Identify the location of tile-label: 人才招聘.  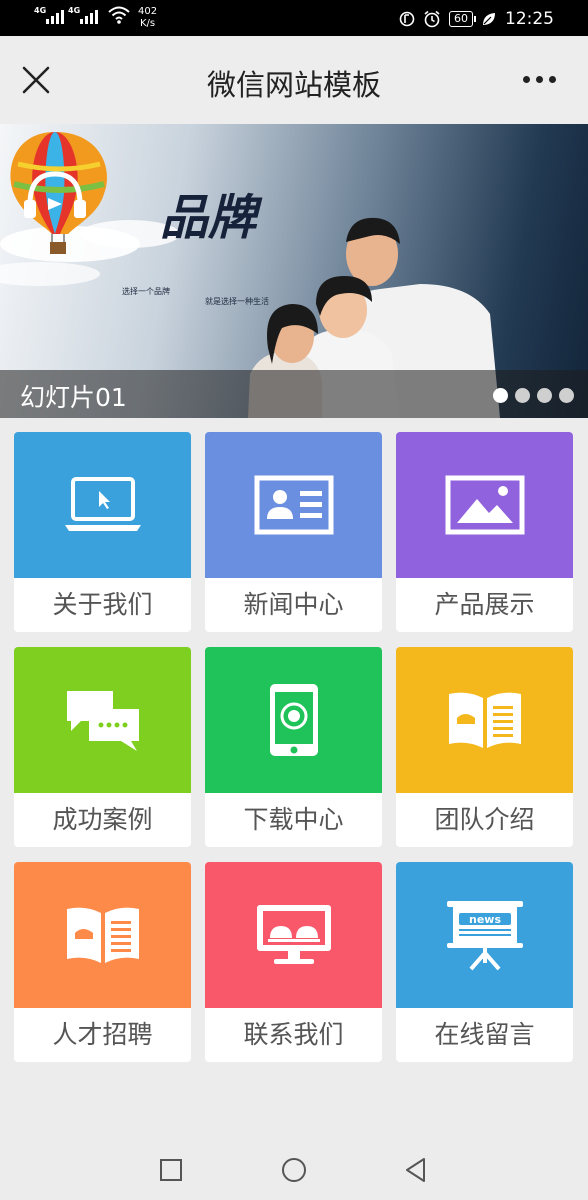
(102, 1034).